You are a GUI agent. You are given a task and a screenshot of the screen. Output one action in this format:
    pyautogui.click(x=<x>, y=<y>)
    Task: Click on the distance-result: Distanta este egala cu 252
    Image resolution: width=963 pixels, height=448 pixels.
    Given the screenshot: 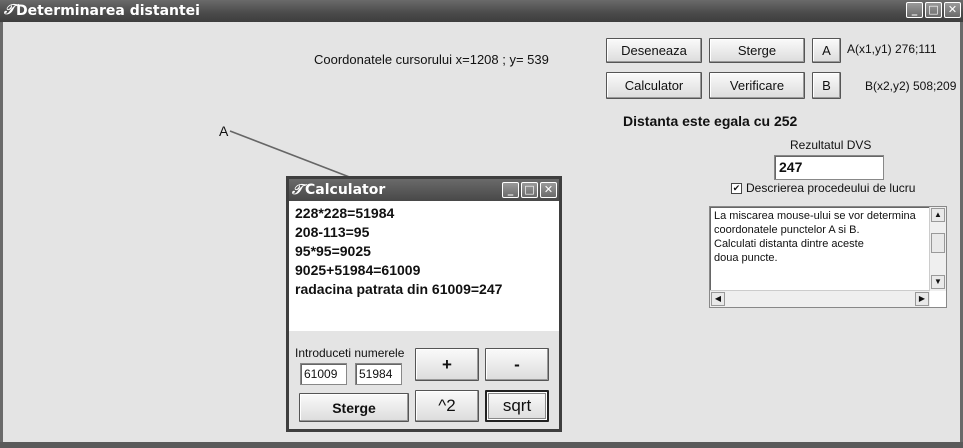 What is the action you would take?
    pyautogui.click(x=710, y=121)
    